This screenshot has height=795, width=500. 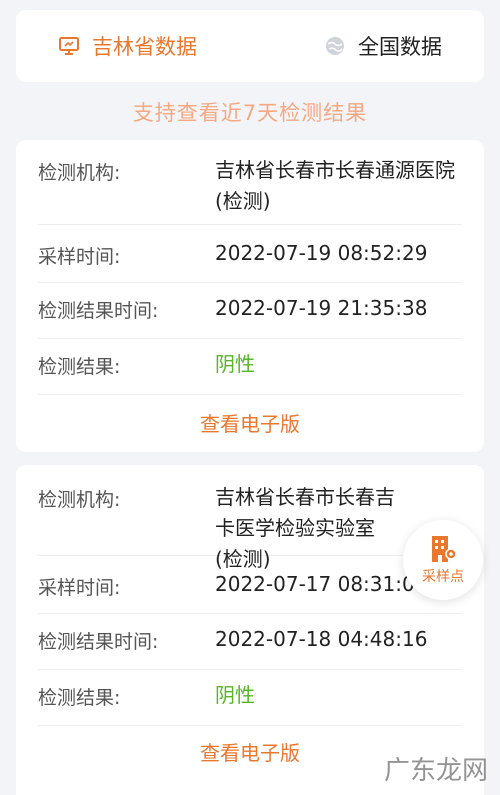 I want to click on globe-icon, so click(x=335, y=46).